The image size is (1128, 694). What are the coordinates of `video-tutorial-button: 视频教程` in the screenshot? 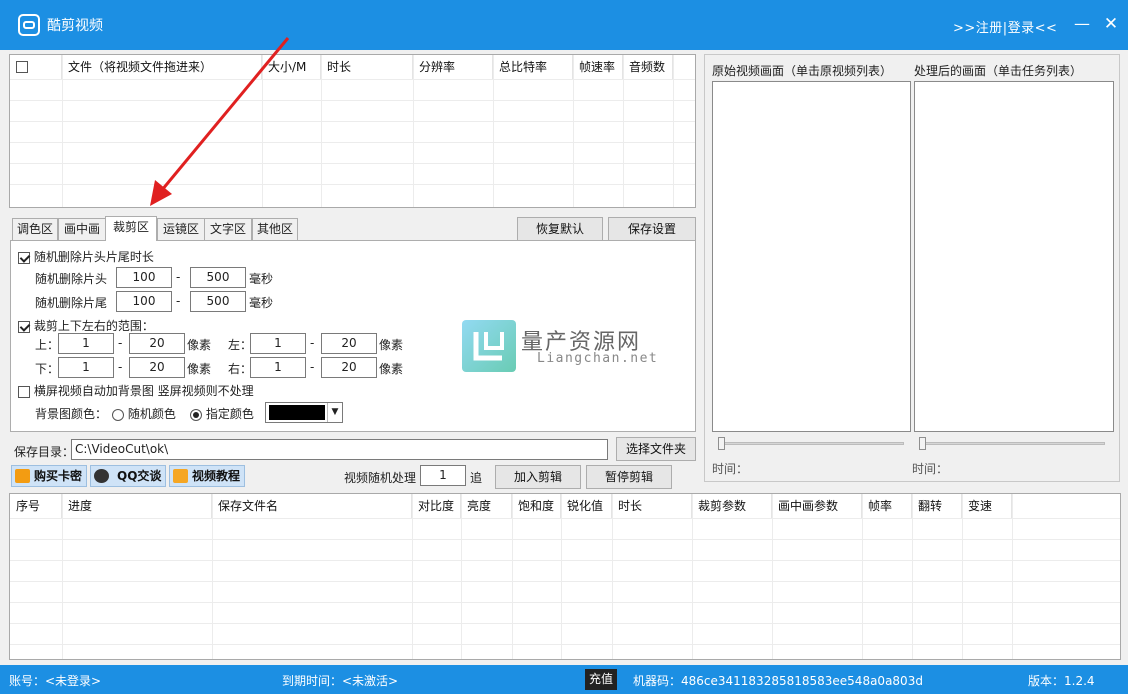 It's located at (207, 476).